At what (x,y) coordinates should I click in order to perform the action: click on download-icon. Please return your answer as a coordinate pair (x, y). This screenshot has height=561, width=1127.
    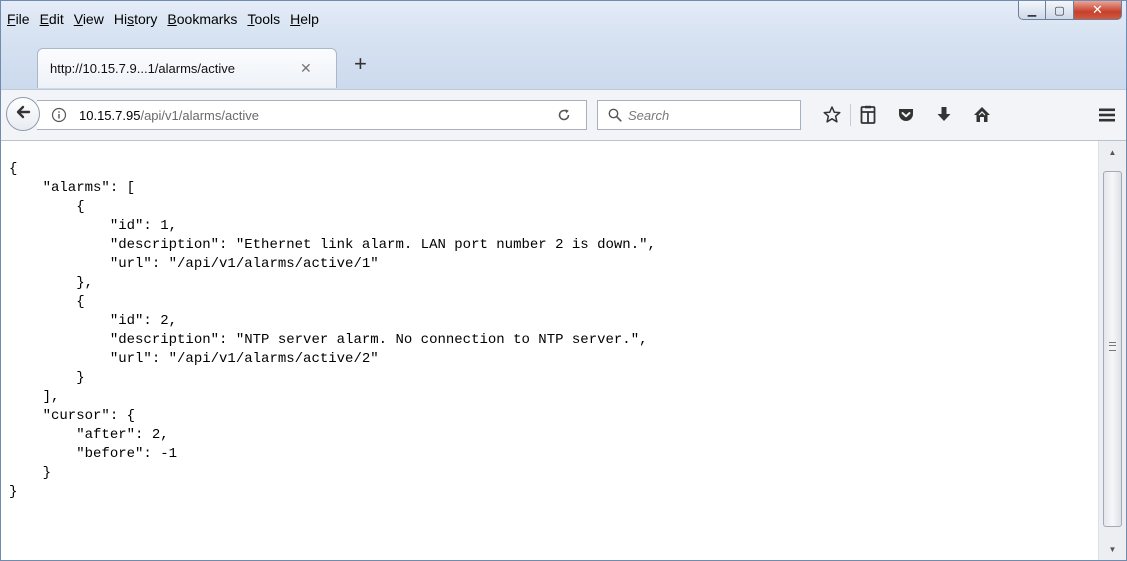
    Looking at the image, I should click on (944, 115).